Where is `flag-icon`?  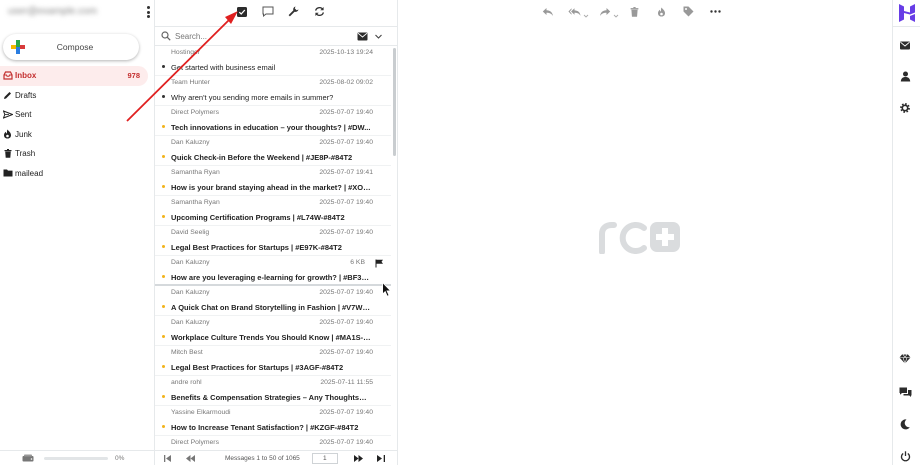 flag-icon is located at coordinates (379, 263).